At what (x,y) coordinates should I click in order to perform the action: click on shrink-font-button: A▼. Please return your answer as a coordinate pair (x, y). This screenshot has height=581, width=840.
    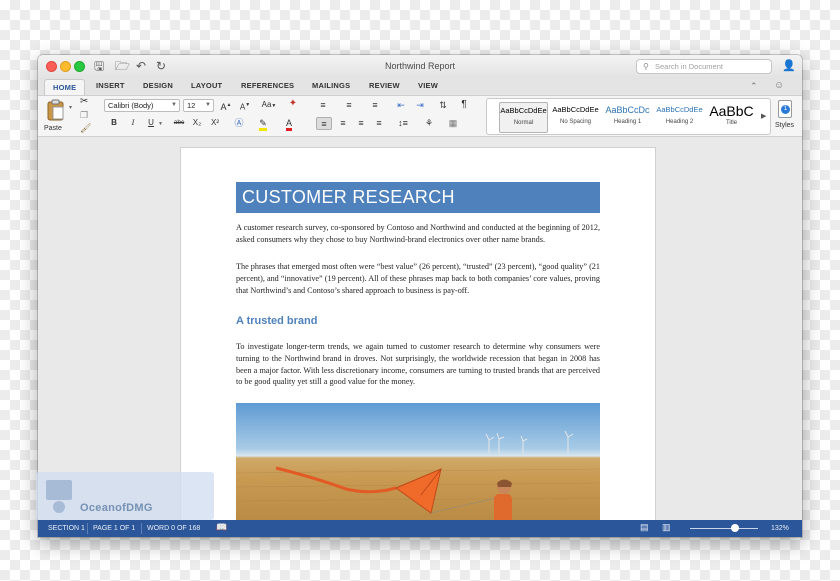
    Looking at the image, I should click on (245, 105).